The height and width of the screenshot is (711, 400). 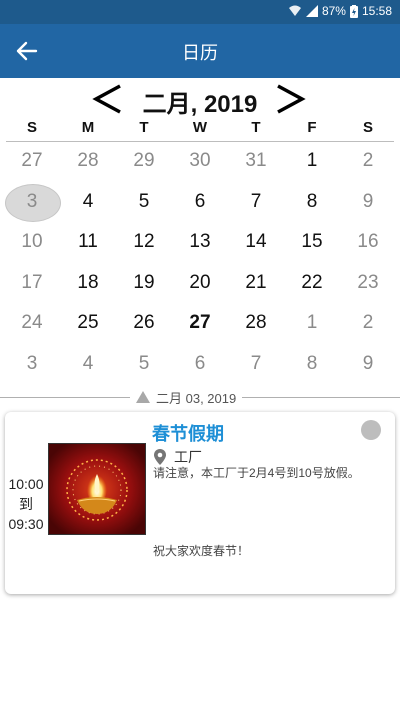 I want to click on diya-lamp-icon, so click(x=97, y=489).